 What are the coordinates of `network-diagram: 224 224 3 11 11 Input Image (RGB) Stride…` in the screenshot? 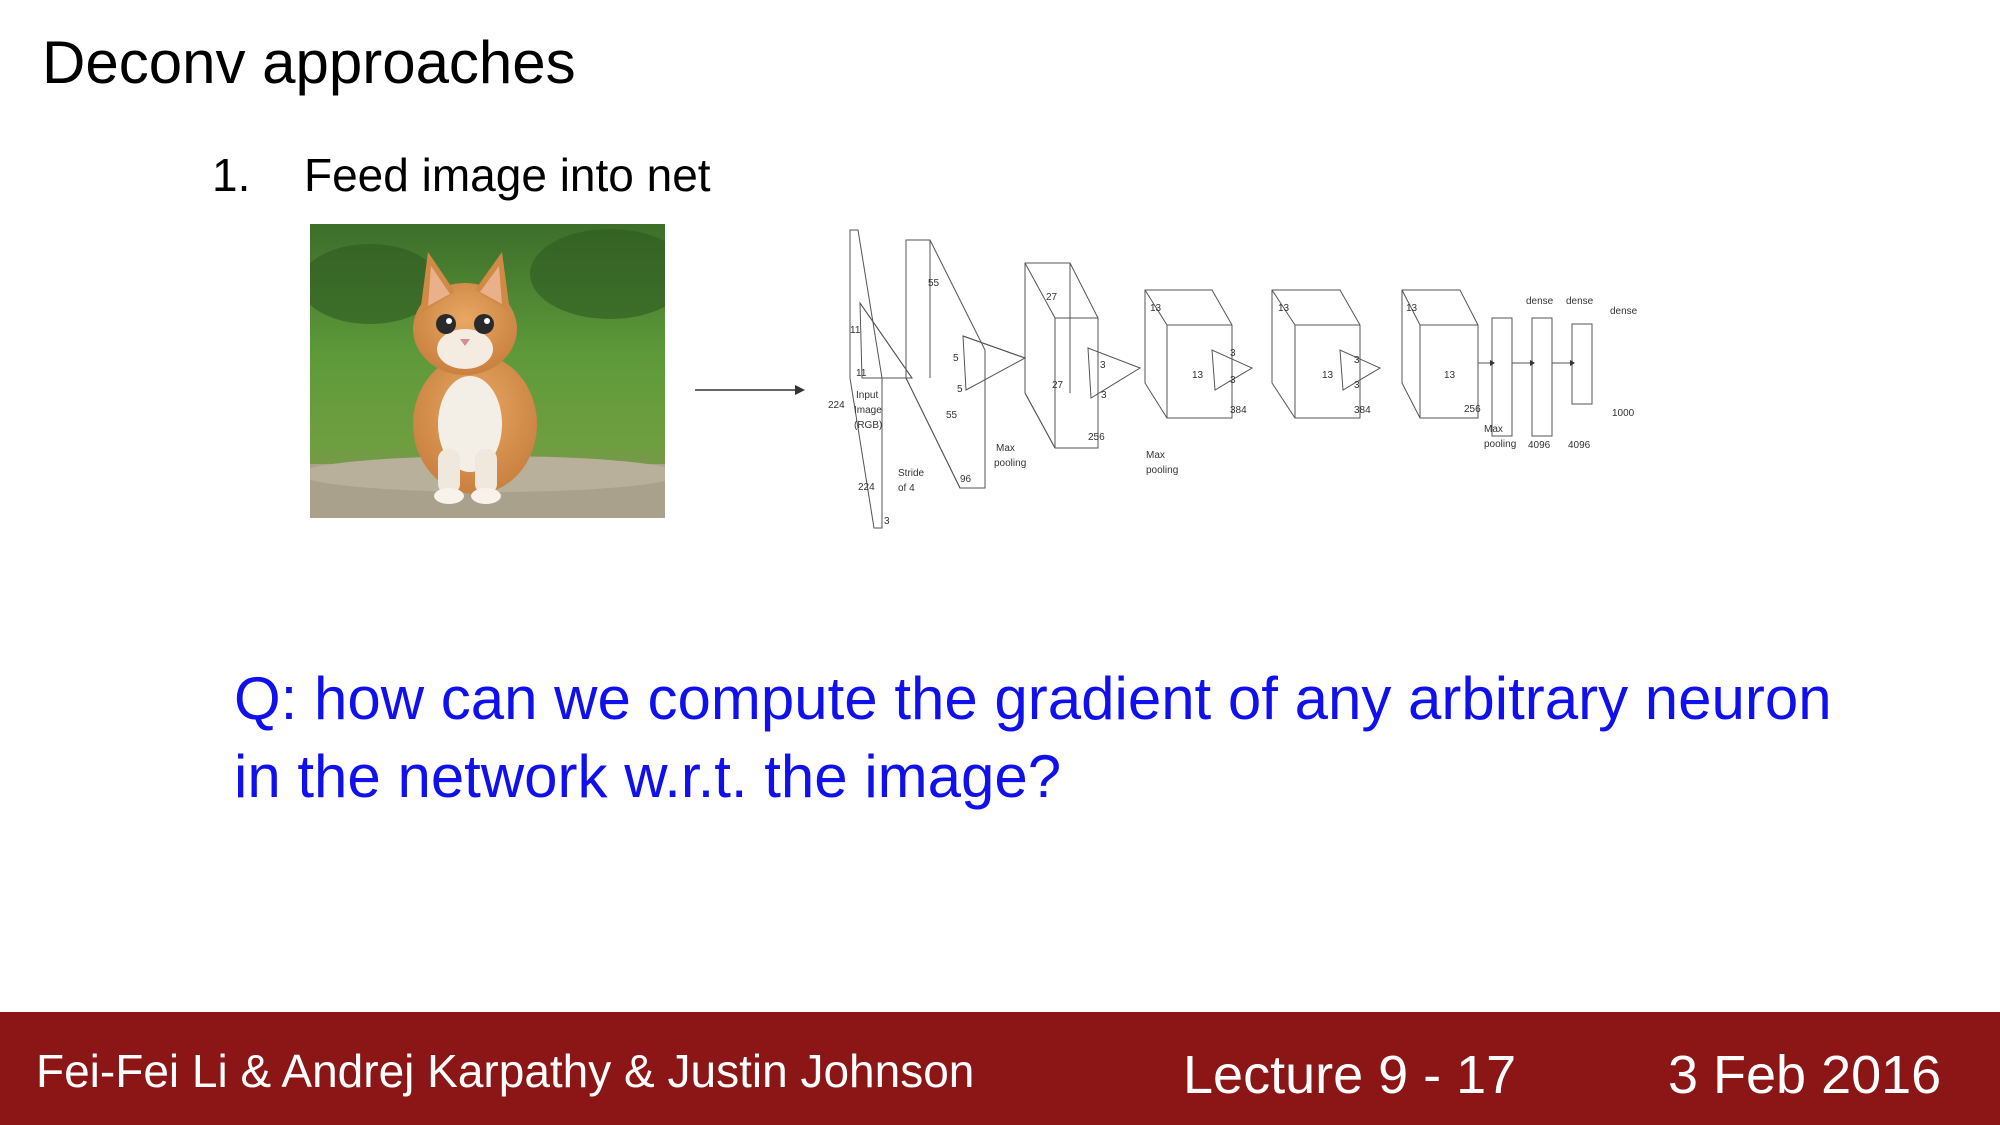 It's located at (1233, 379).